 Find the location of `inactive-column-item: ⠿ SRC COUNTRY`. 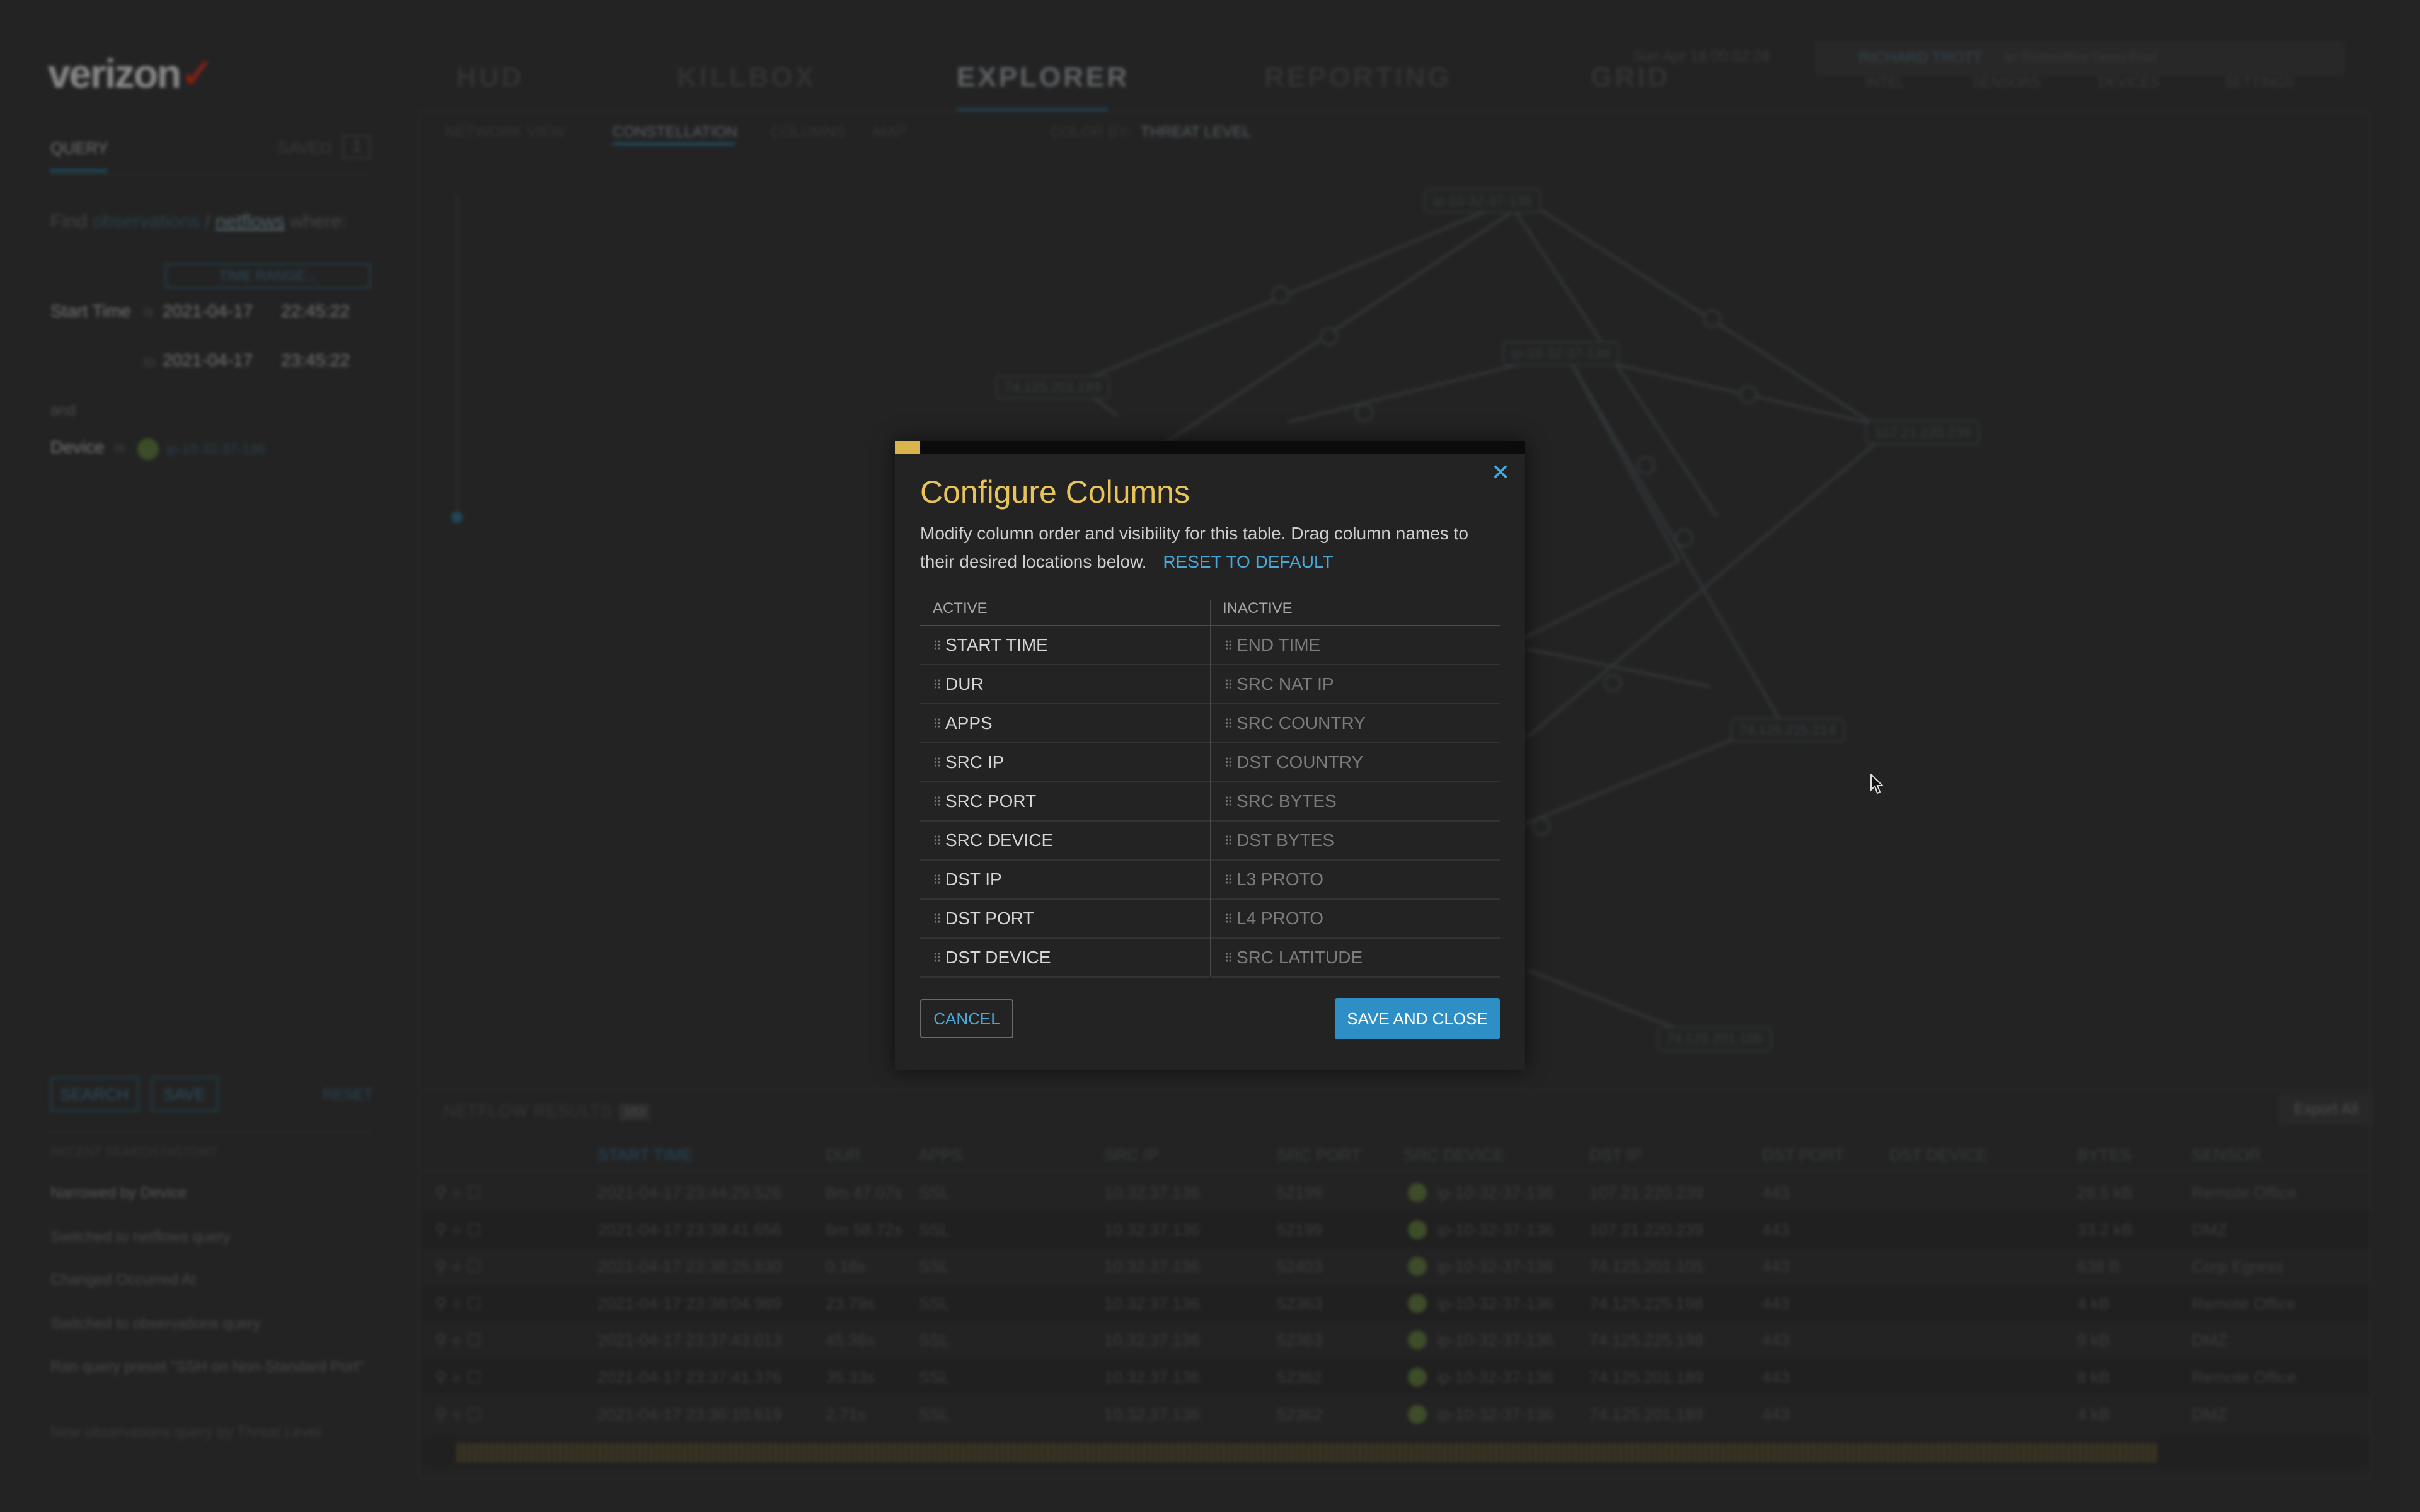

inactive-column-item: ⠿ SRC COUNTRY is located at coordinates (1355, 723).